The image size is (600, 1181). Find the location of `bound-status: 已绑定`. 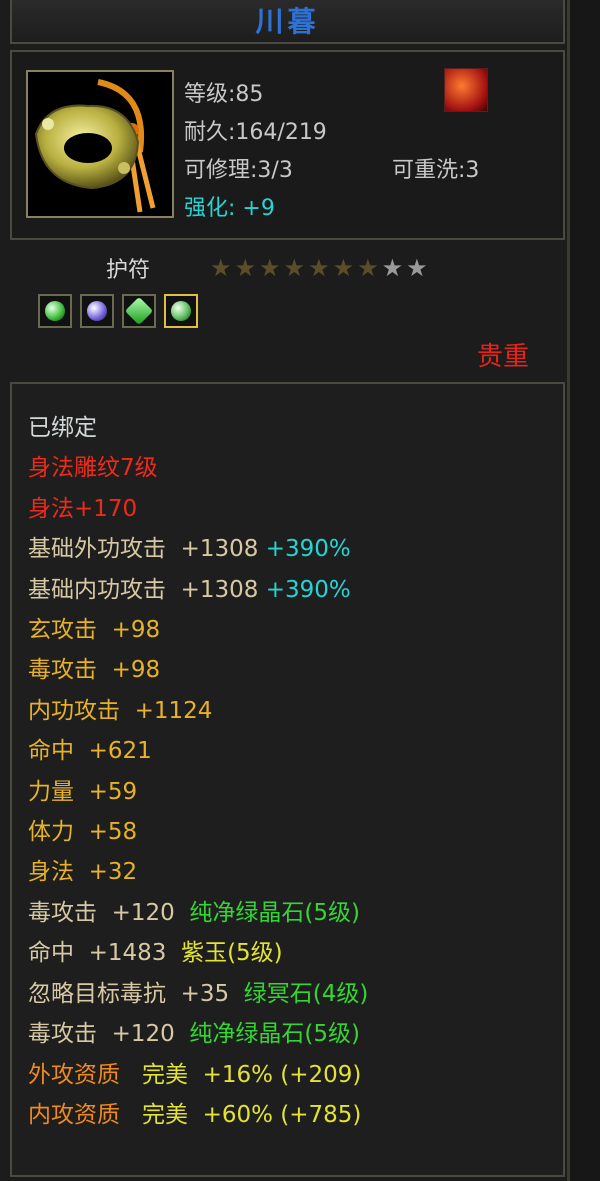

bound-status: 已绑定 is located at coordinates (62, 428).